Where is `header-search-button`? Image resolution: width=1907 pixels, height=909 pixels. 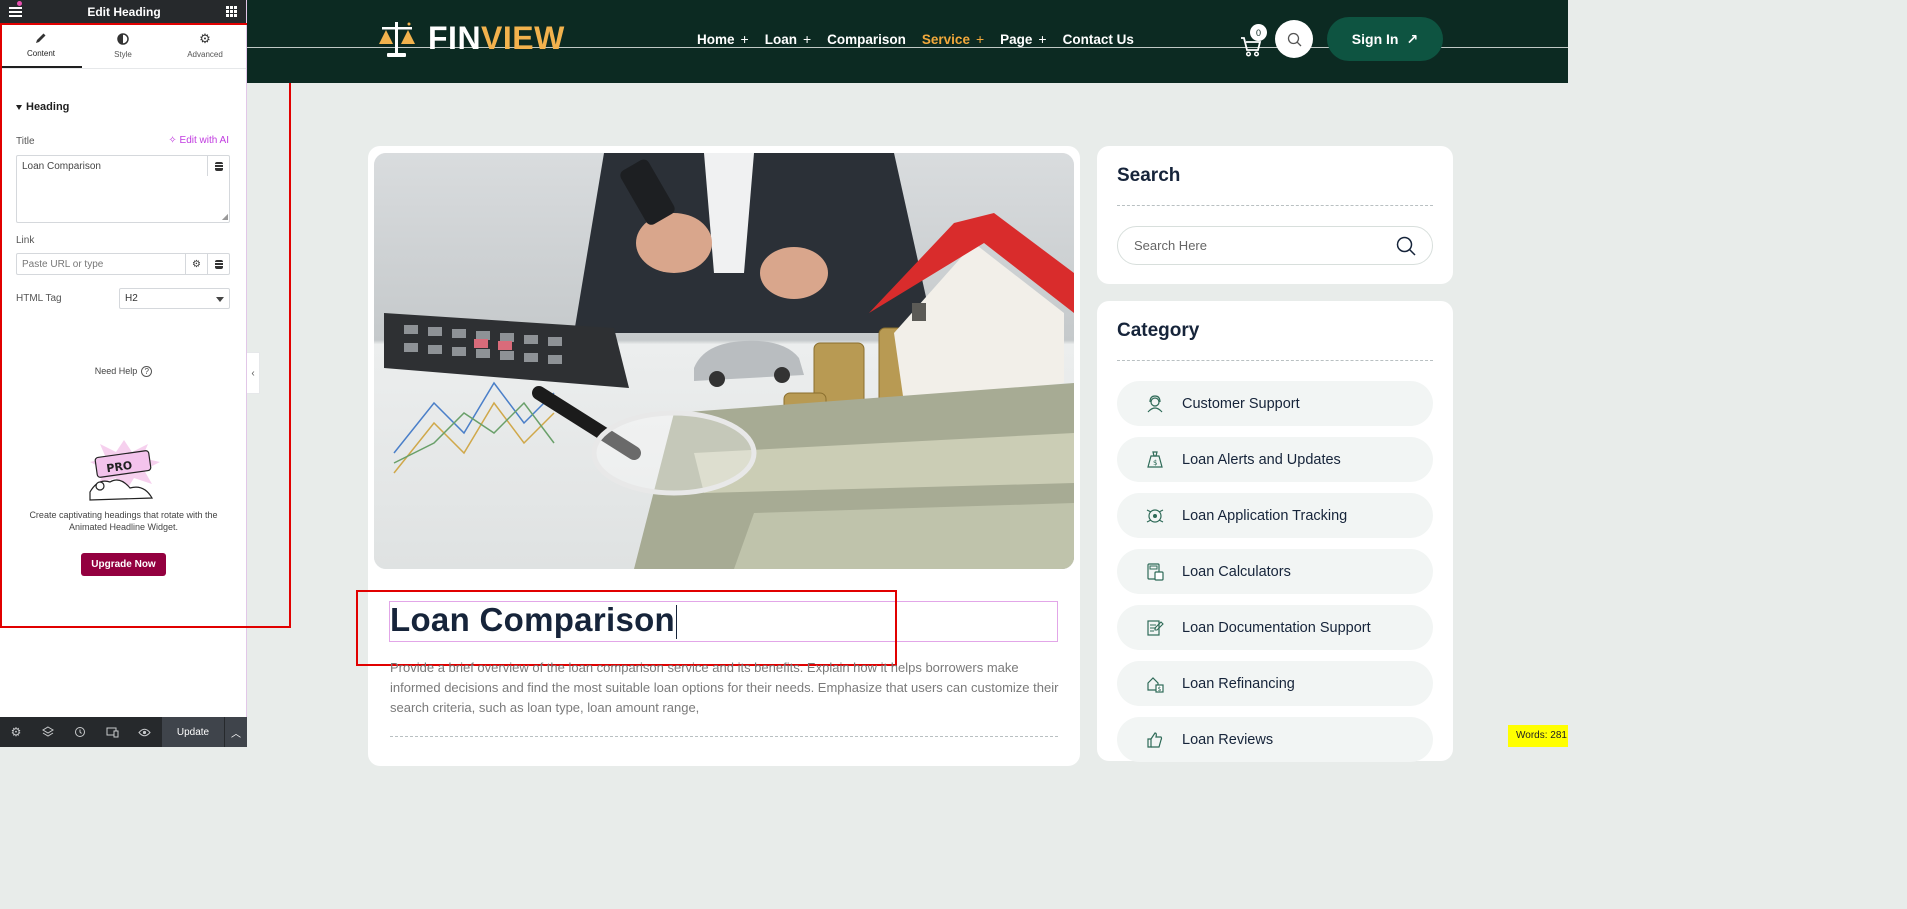 header-search-button is located at coordinates (1294, 39).